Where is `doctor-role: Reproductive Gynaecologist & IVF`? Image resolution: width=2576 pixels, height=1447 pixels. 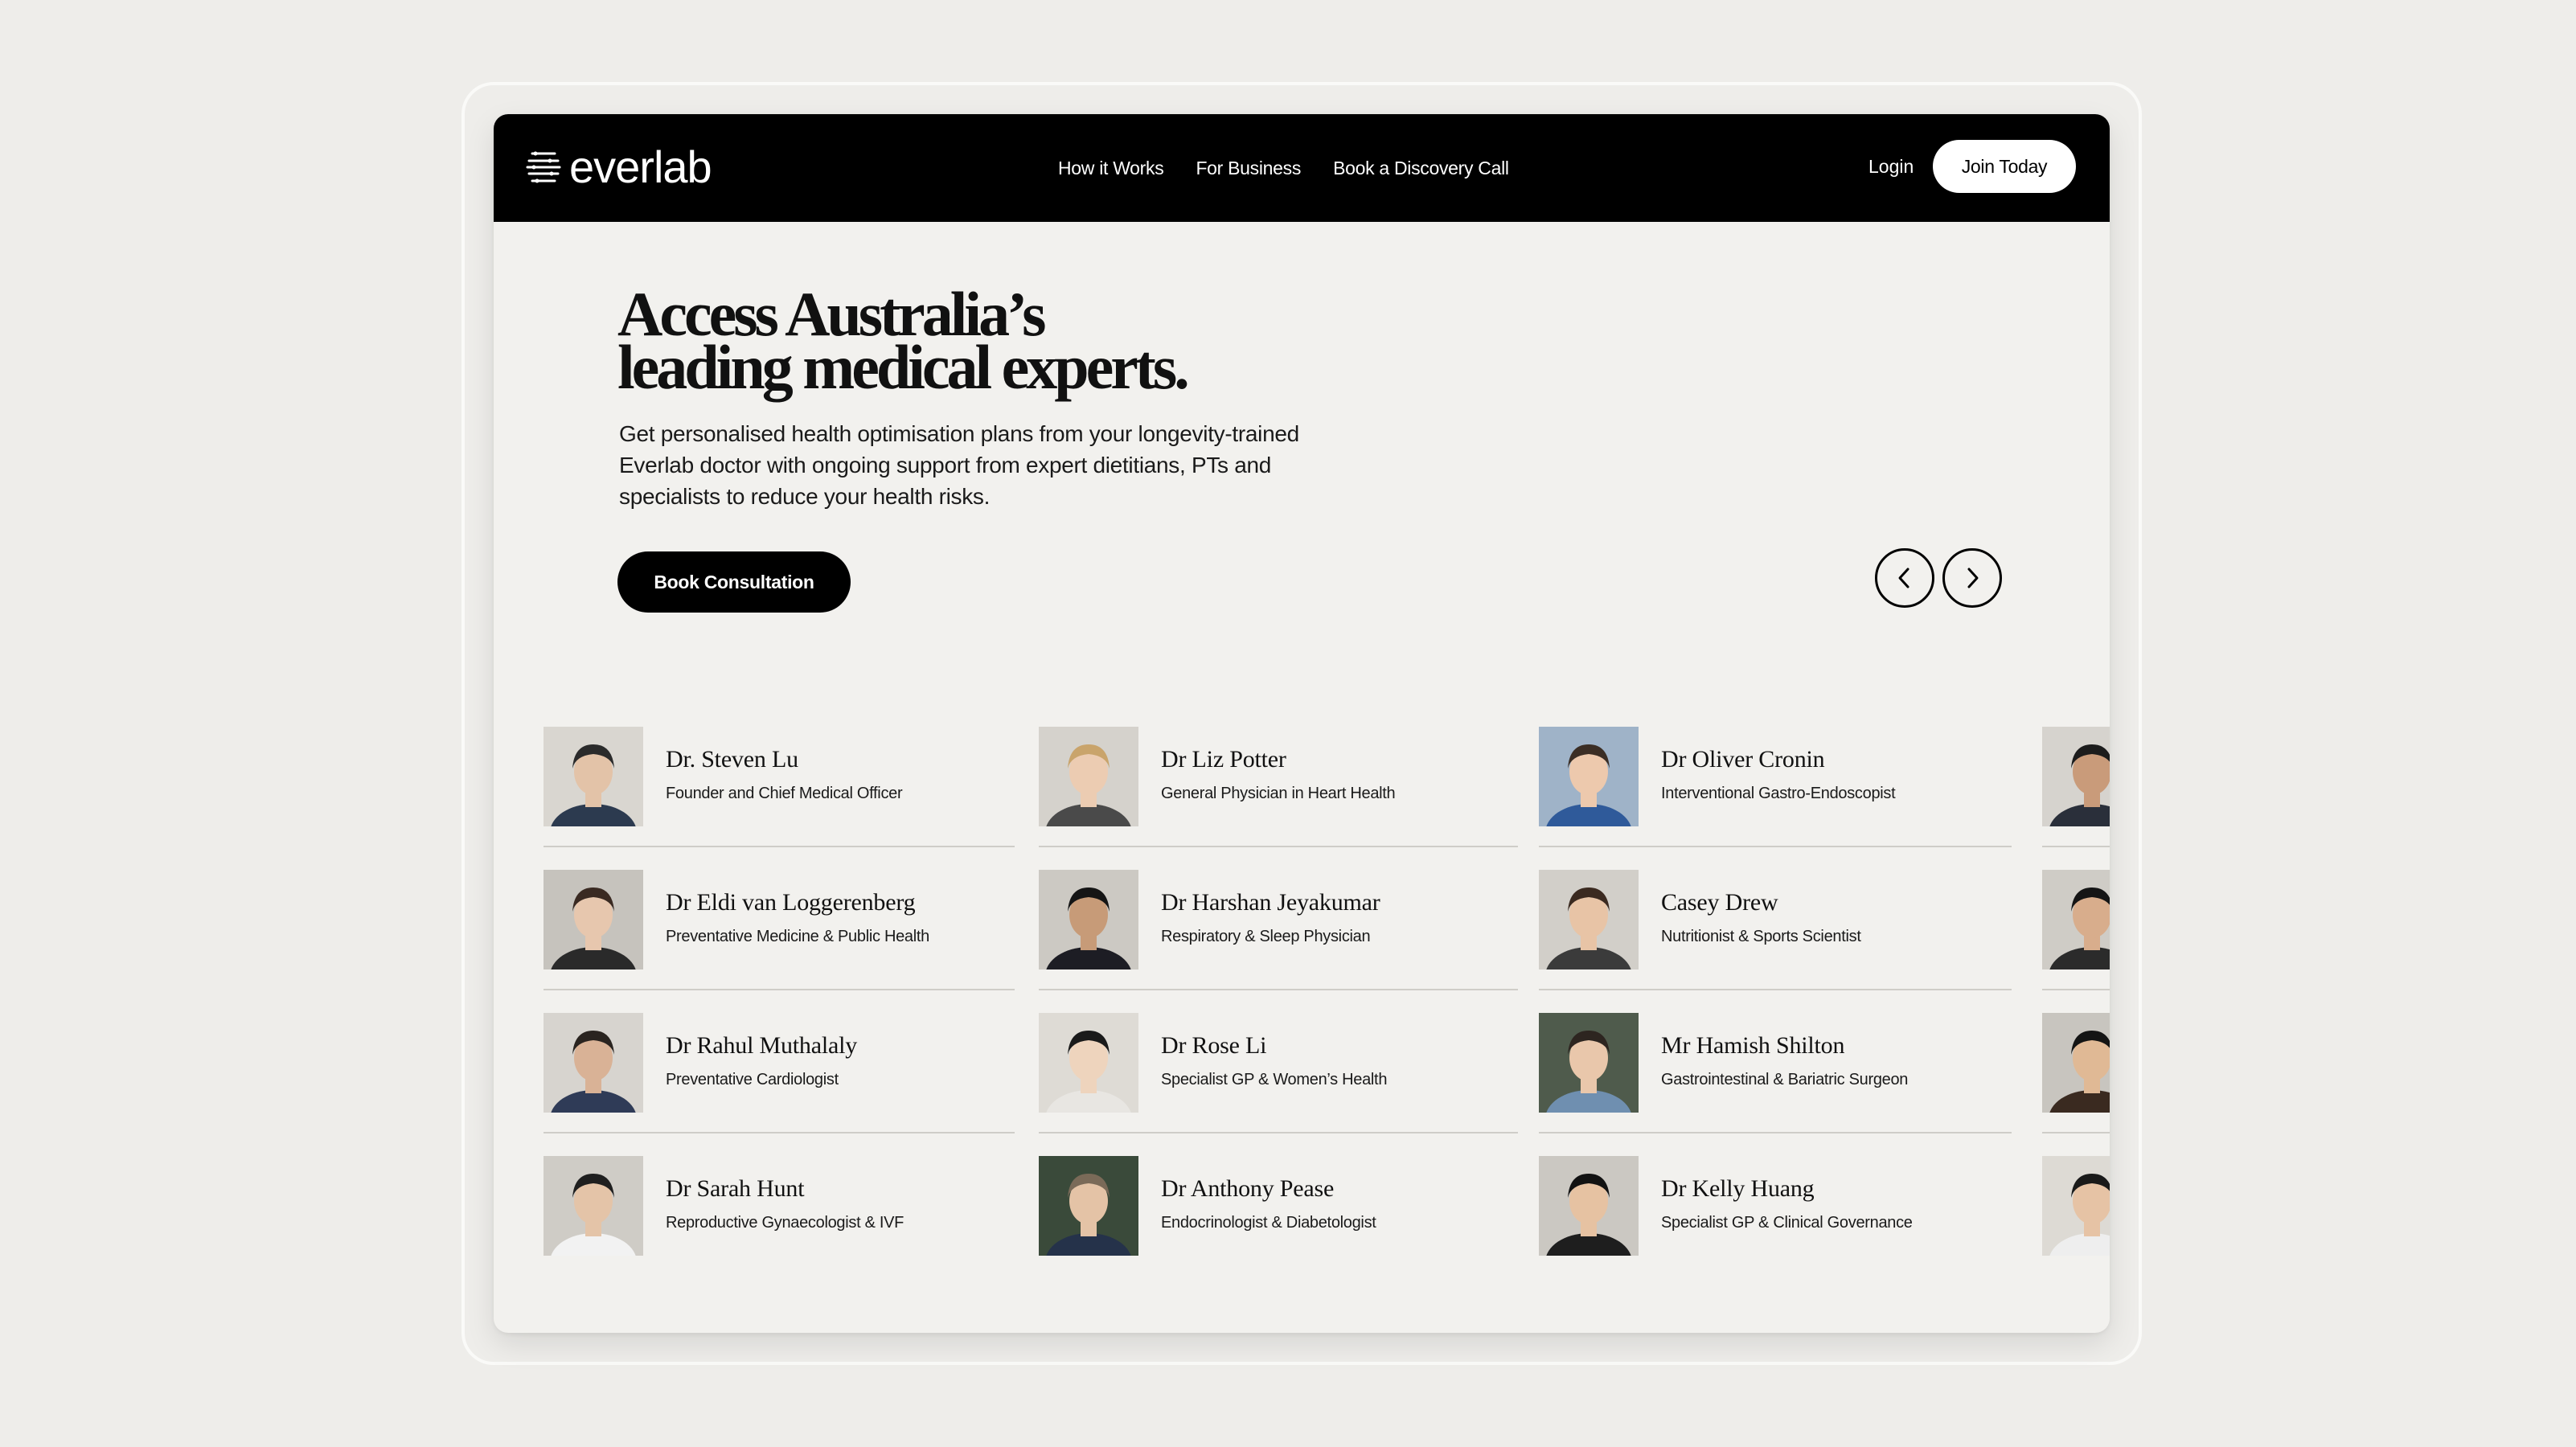
doctor-role: Reproductive Gynaecologist & IVF is located at coordinates (785, 1223).